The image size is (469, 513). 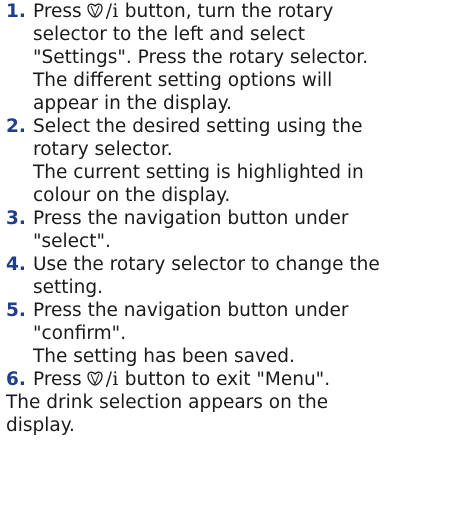 I want to click on step-line: selector to the left and select, so click(x=169, y=34).